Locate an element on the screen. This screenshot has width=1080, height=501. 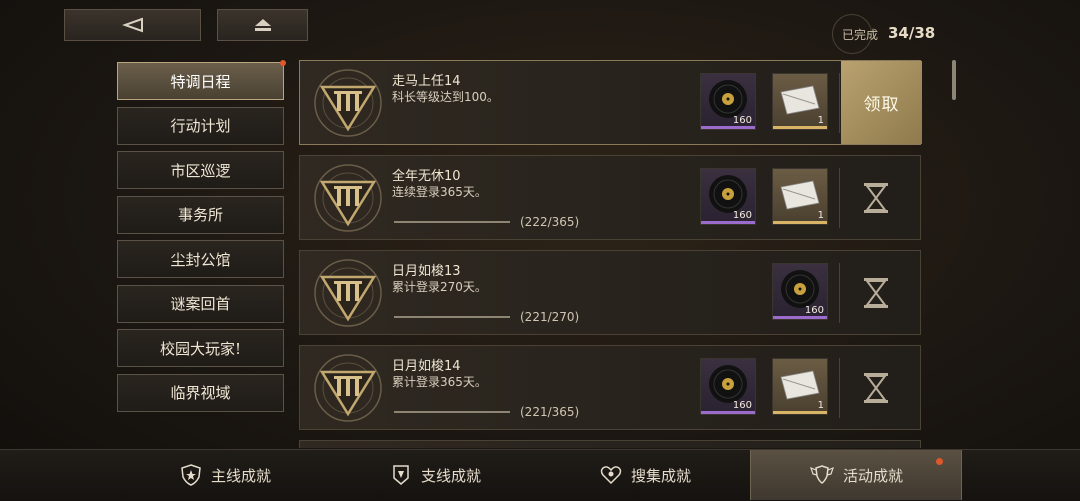
sidebar-item-mansion: 尘封公馆 is located at coordinates (200, 259).